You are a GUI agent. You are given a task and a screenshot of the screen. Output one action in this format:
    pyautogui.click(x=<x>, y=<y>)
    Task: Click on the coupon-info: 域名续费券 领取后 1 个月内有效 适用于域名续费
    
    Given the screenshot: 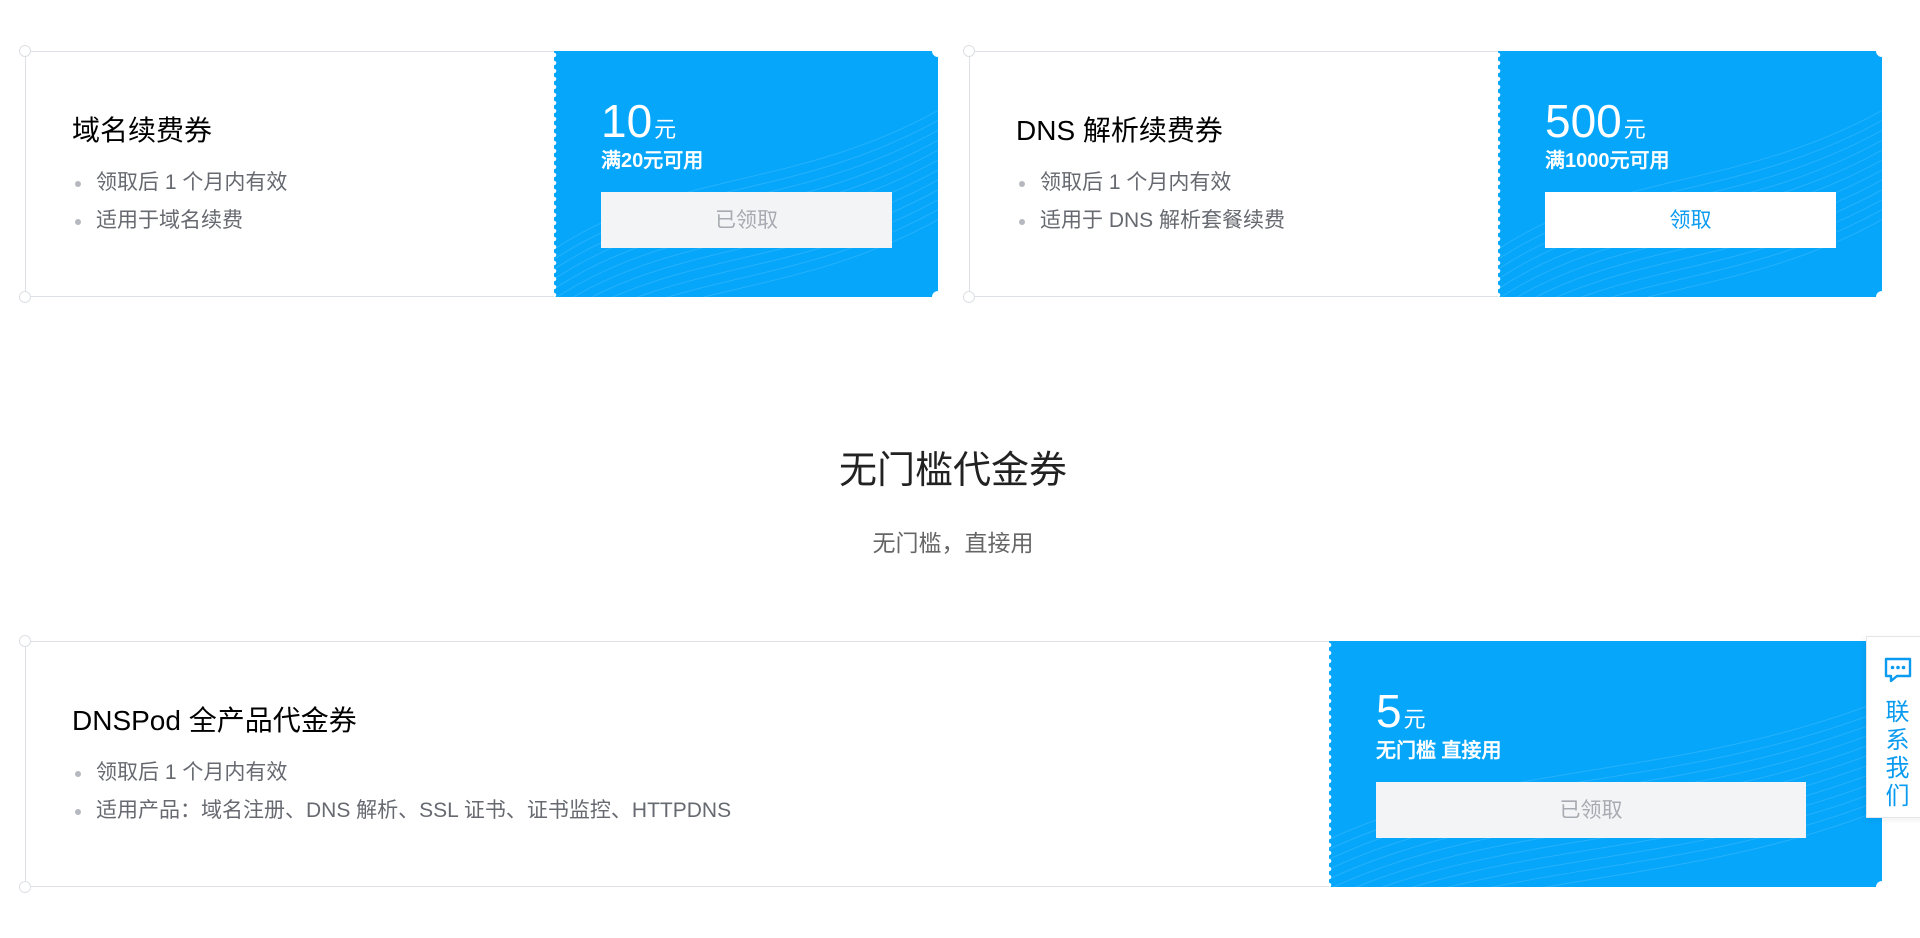 What is the action you would take?
    pyautogui.click(x=290, y=174)
    